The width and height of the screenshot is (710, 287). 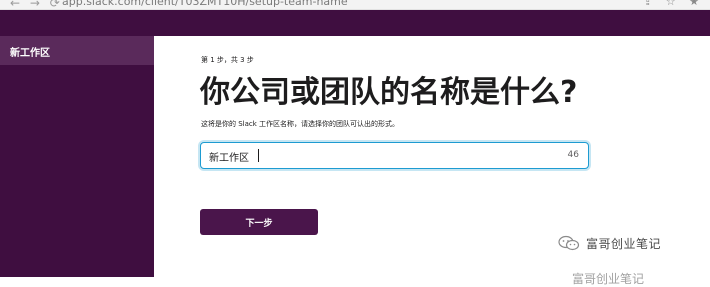 What do you see at coordinates (300, 124) in the screenshot?
I see `page-description: 这将是你的 Slack 工作区名称，请选择你的团队可认出的形式。` at bounding box center [300, 124].